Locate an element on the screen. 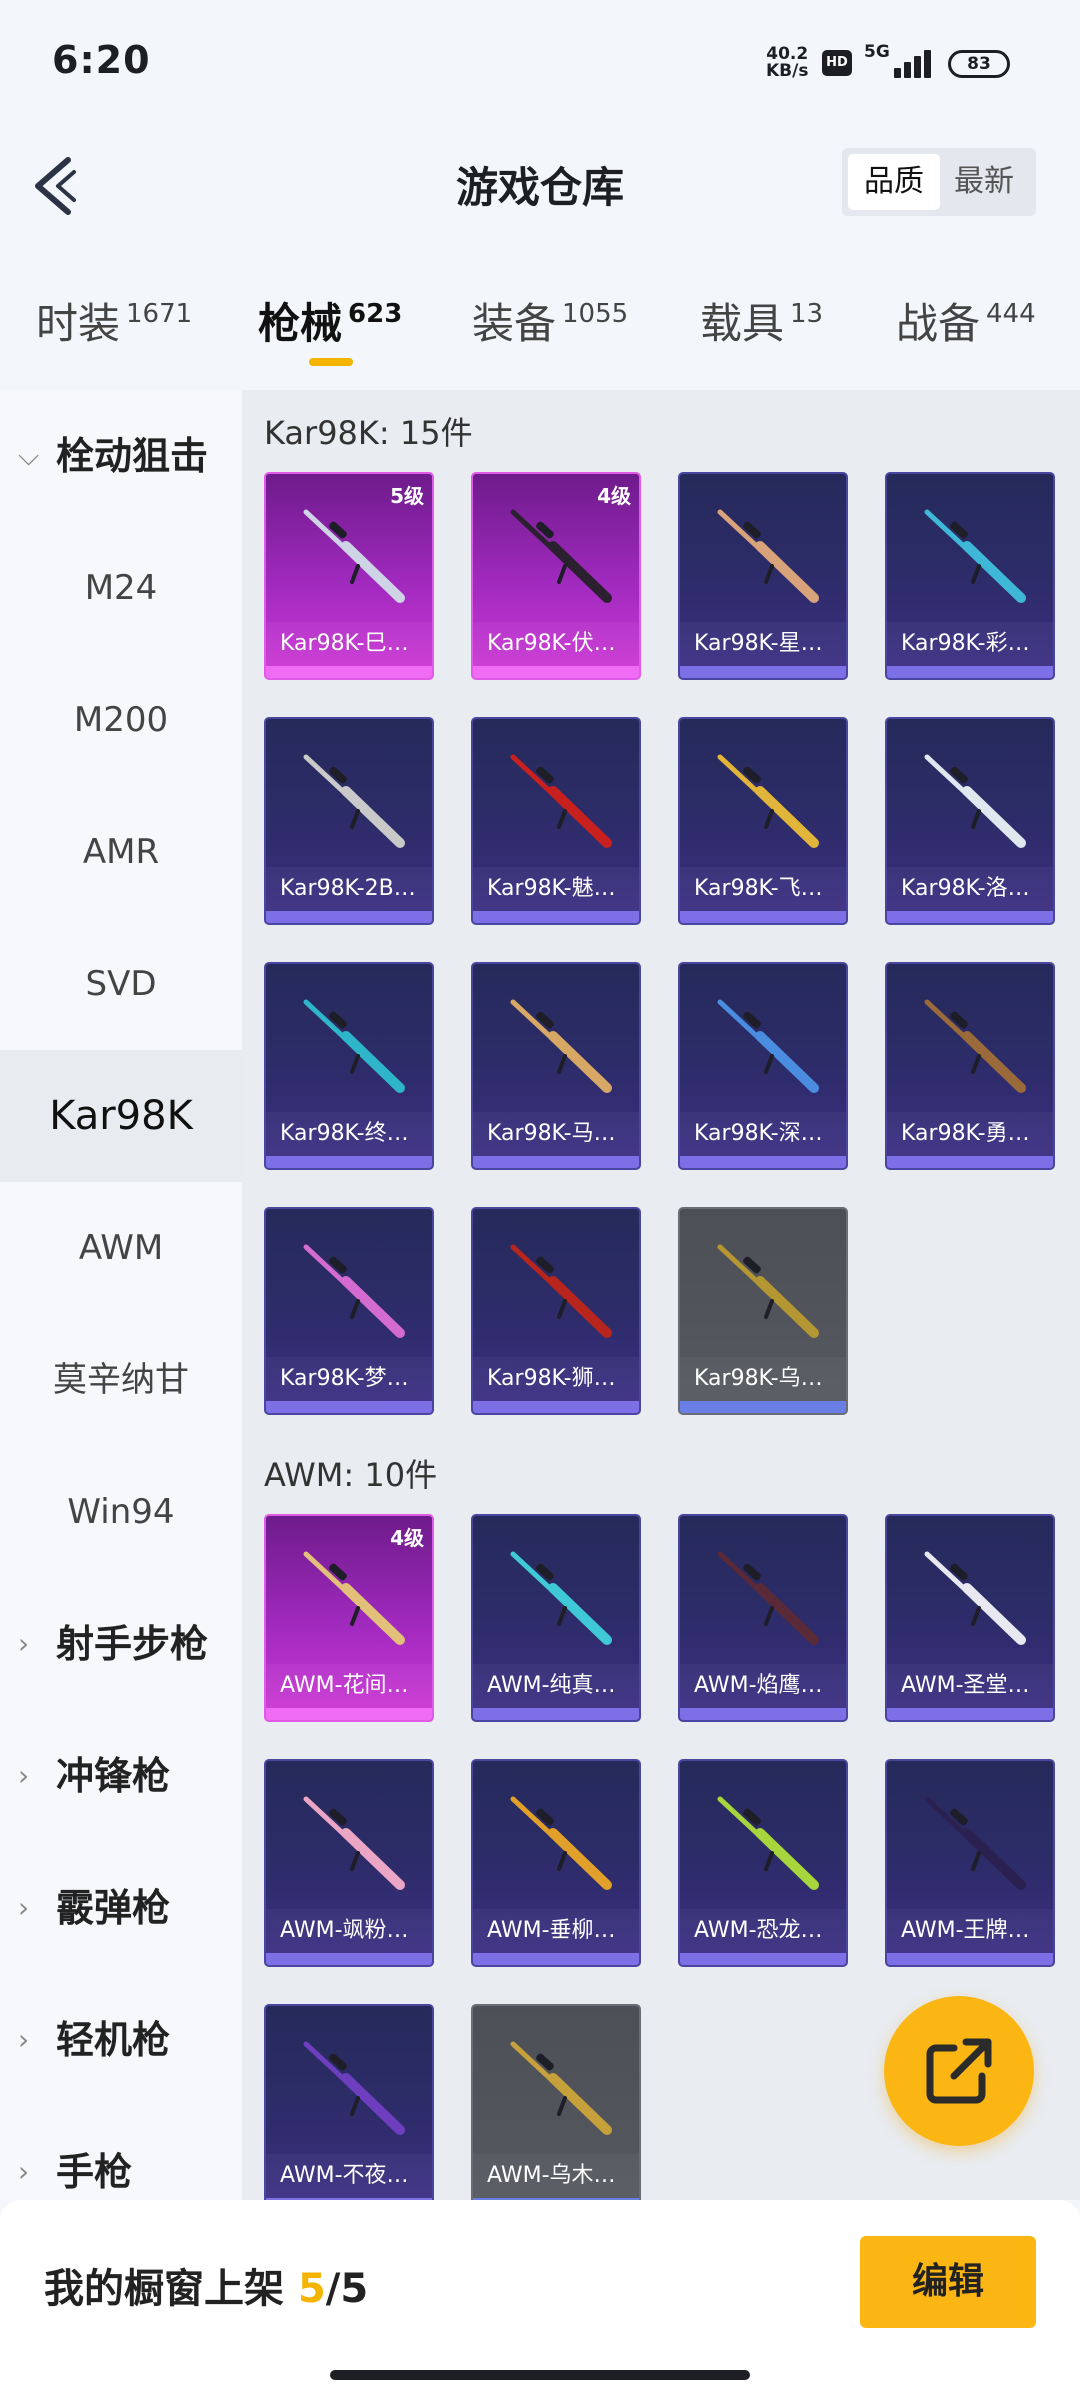 Image resolution: width=1080 pixels, height=2400 pixels. sidebar-item: M24 is located at coordinates (121, 588).